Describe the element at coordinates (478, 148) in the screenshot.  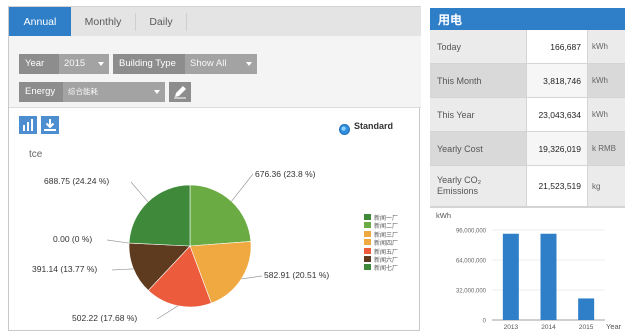
I see `row-label: Yearly Cost` at that location.